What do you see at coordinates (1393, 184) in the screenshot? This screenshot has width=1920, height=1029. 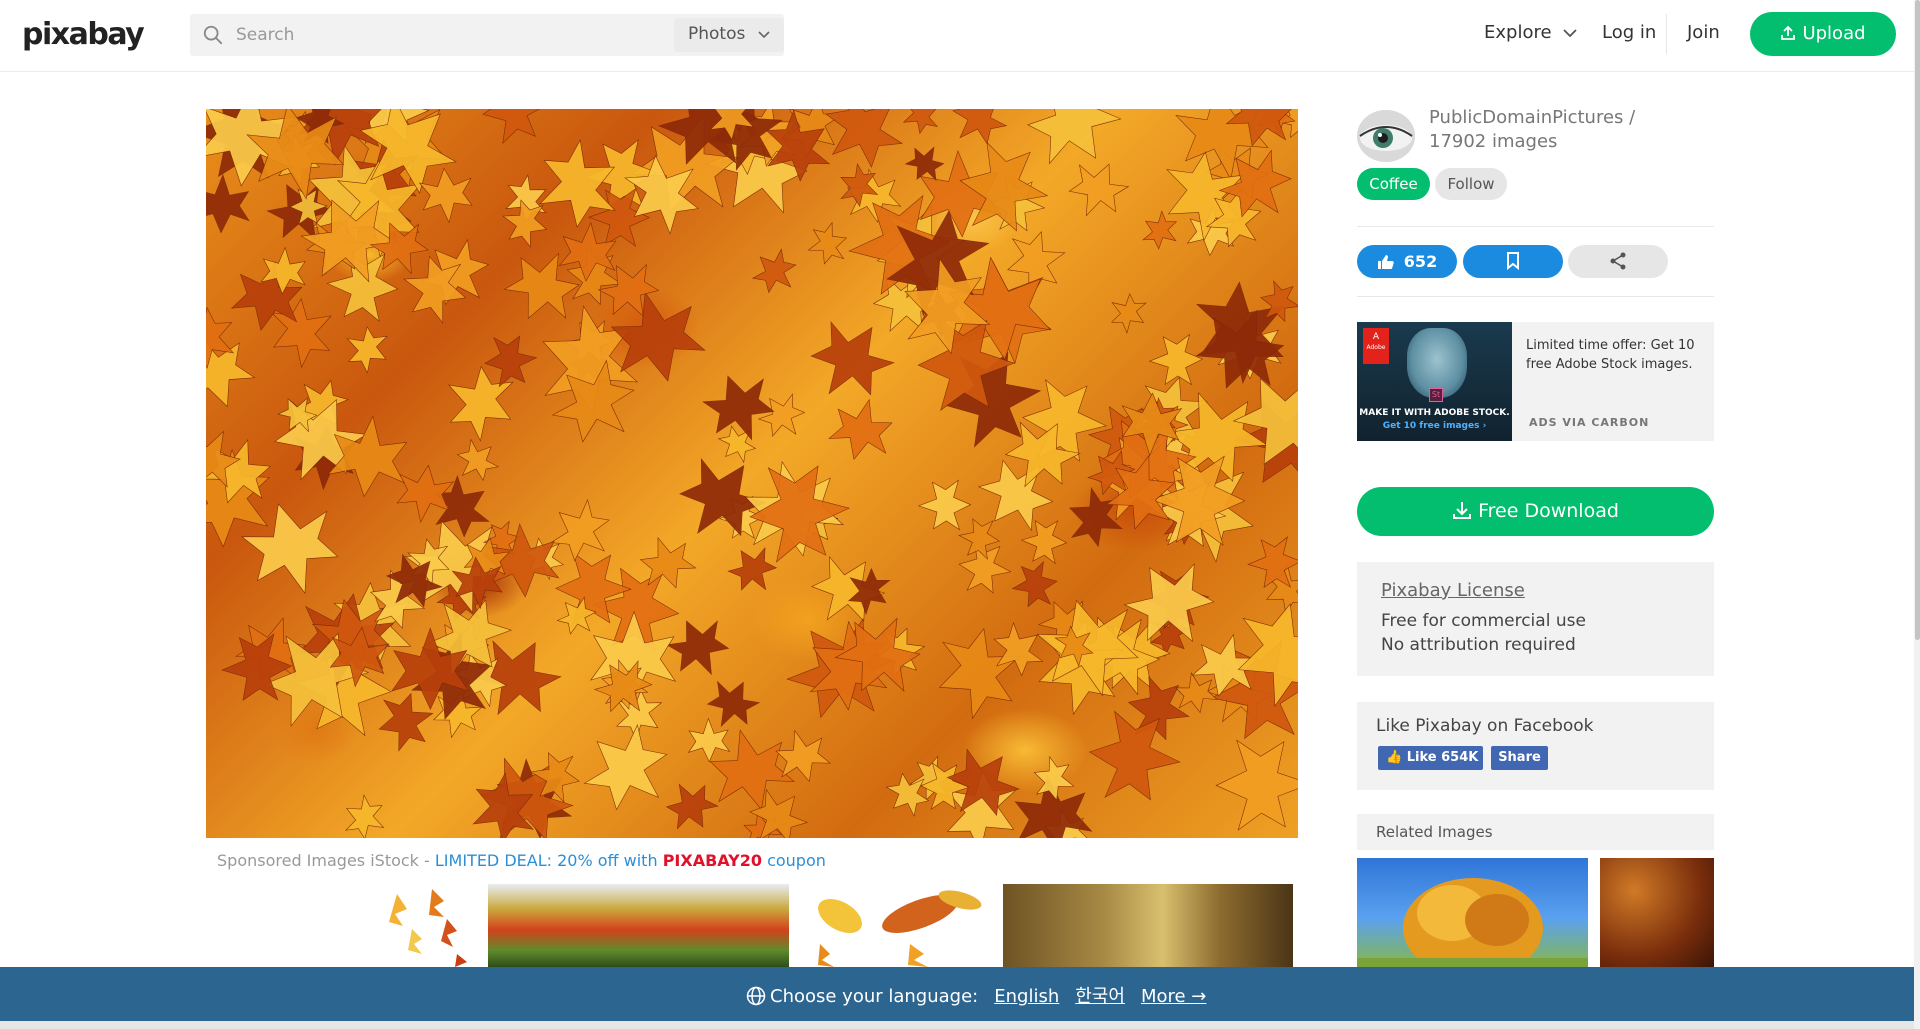 I see `coffee-button: Coffee` at bounding box center [1393, 184].